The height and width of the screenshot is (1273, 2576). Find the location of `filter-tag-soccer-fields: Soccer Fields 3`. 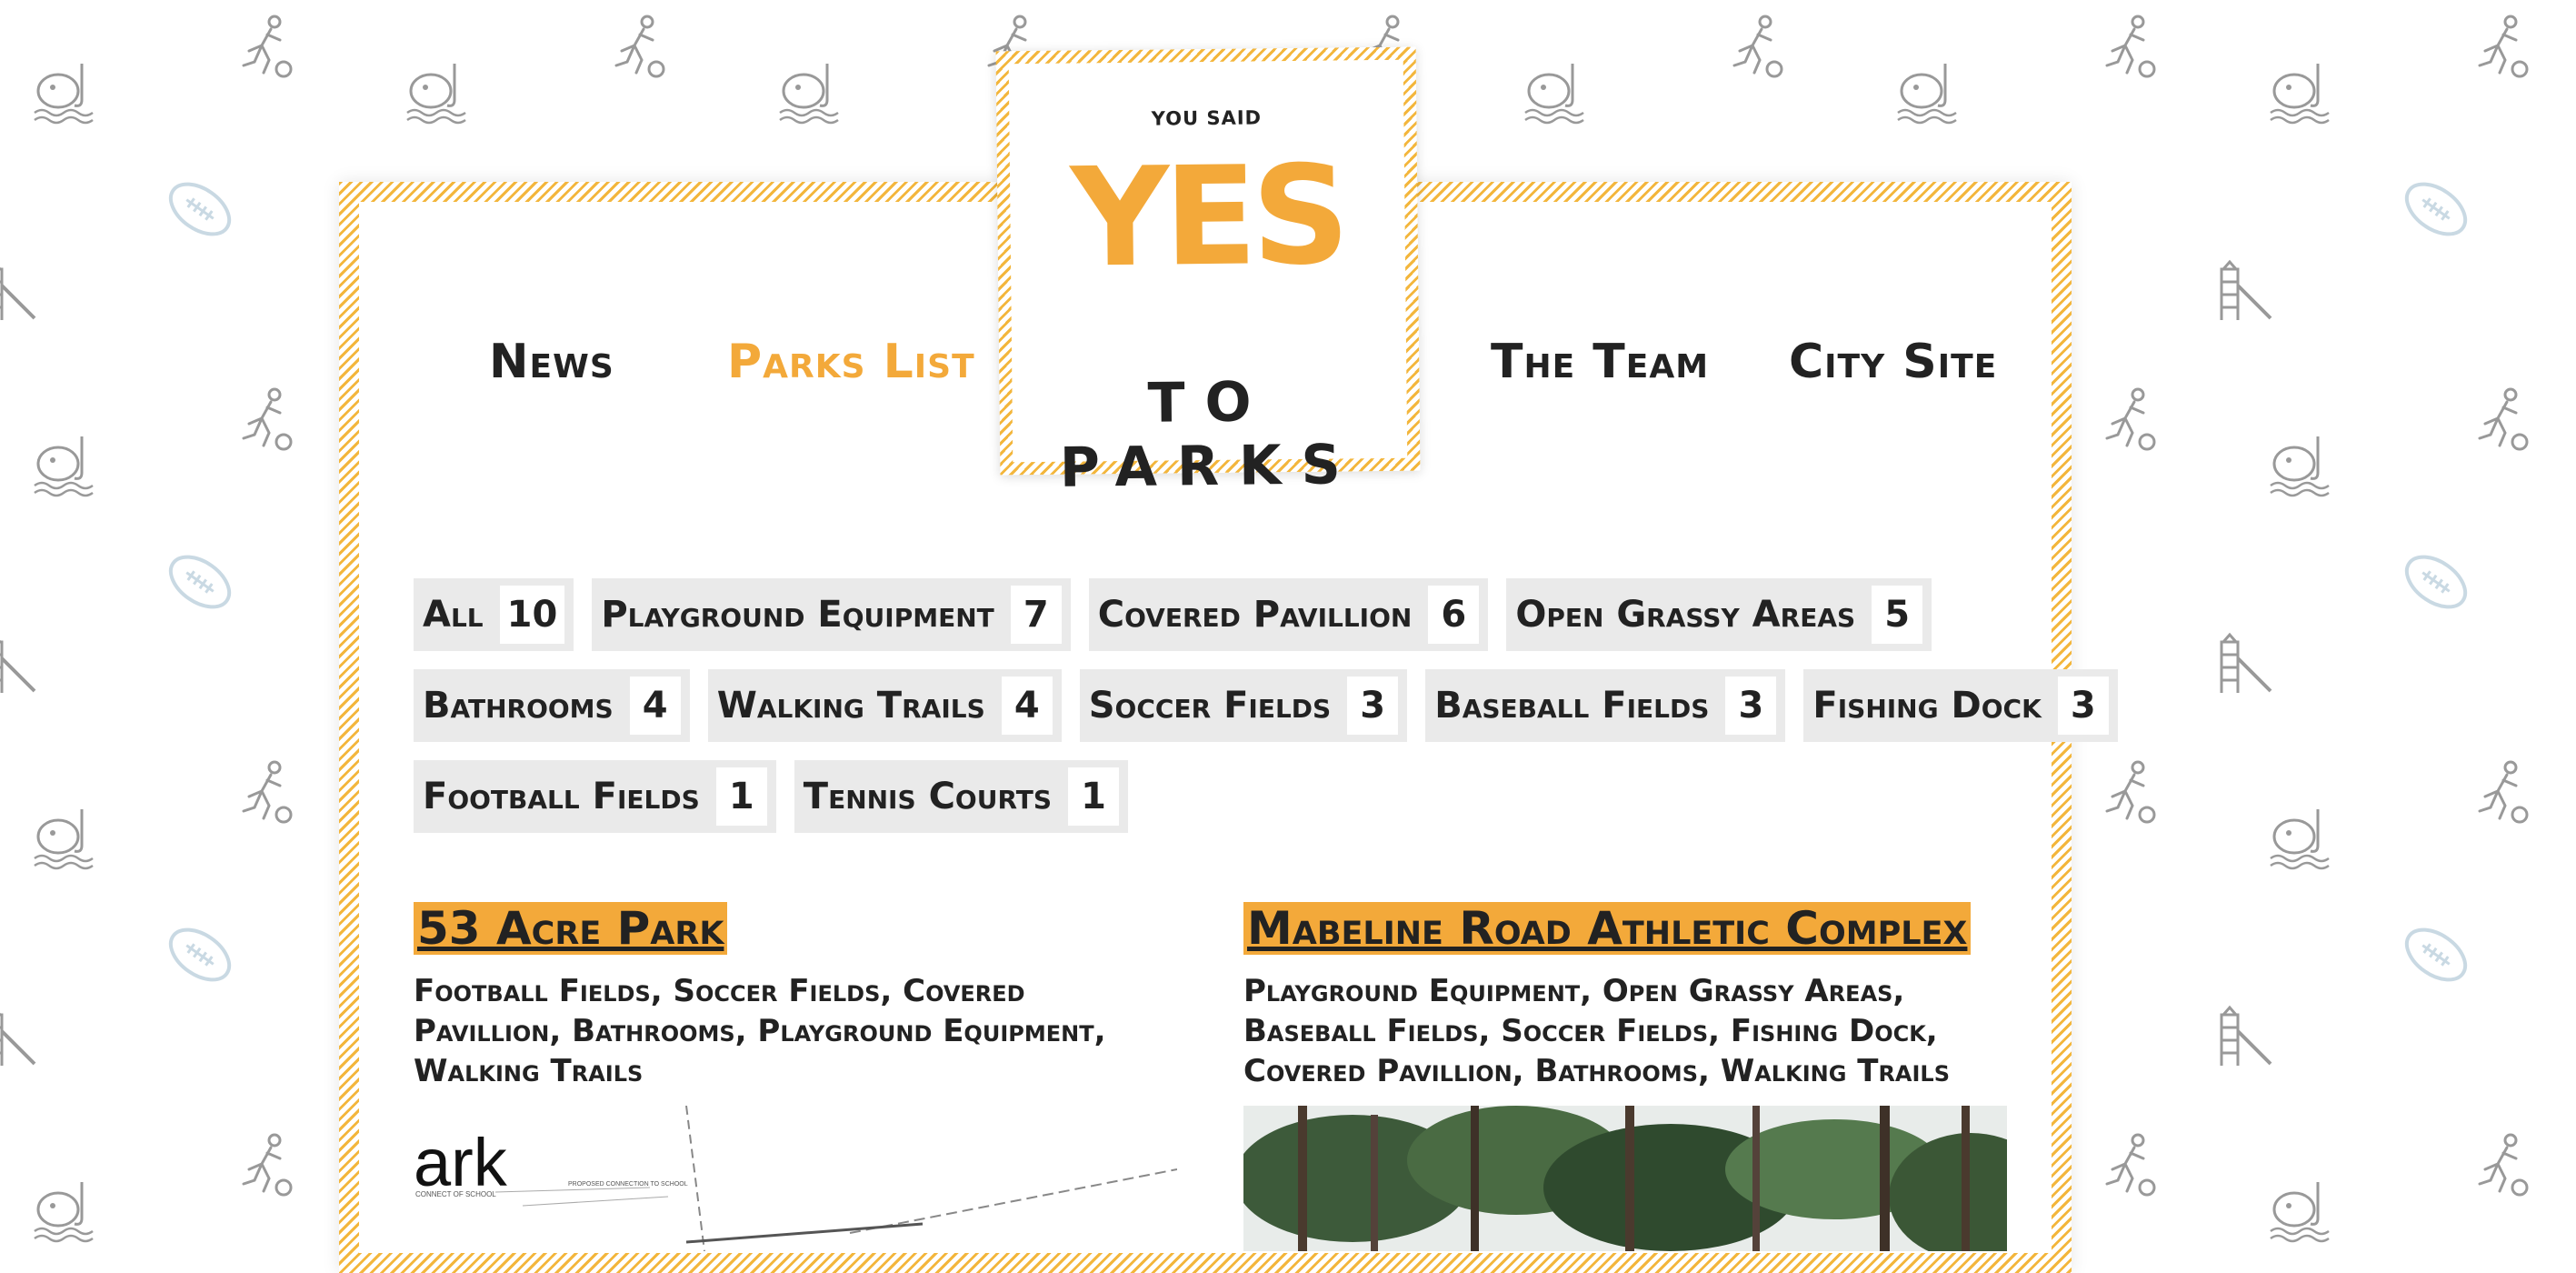

filter-tag-soccer-fields: Soccer Fields 3 is located at coordinates (1243, 705).